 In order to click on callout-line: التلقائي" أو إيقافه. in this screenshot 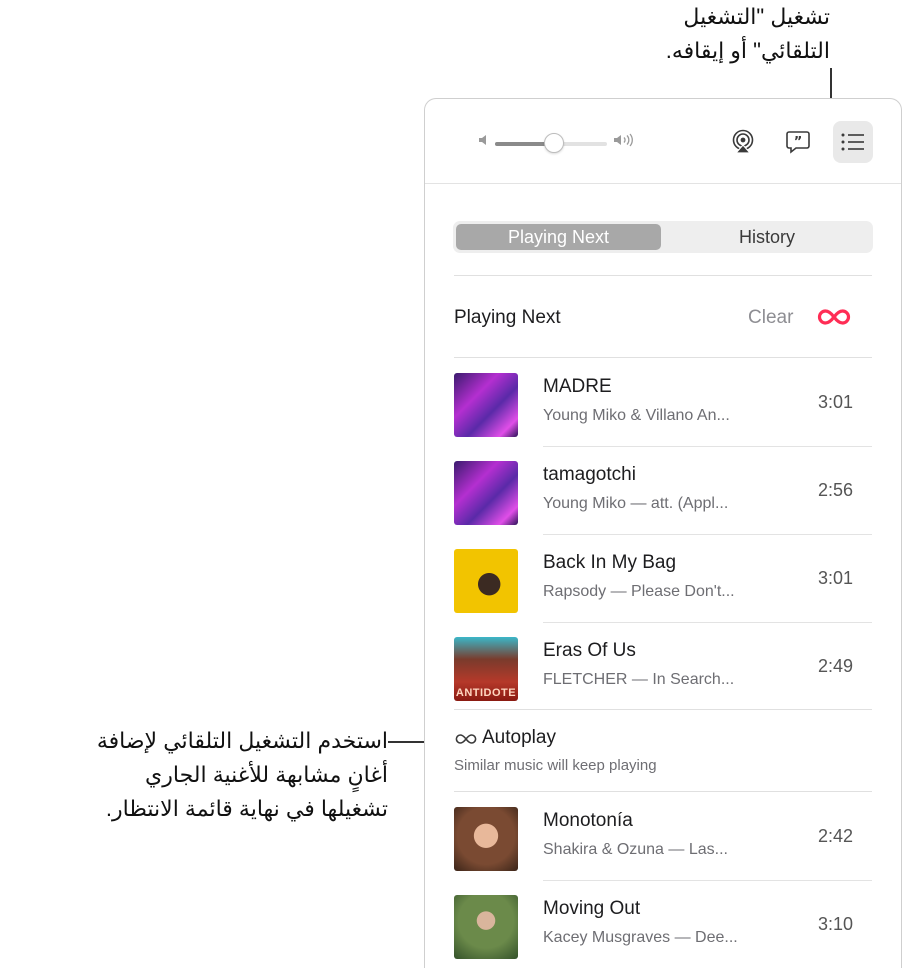, I will do `click(747, 50)`.